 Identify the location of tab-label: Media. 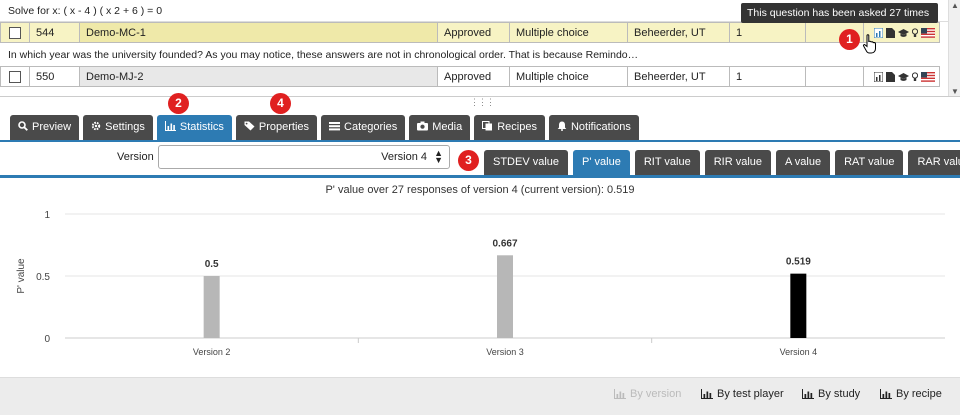
(447, 127).